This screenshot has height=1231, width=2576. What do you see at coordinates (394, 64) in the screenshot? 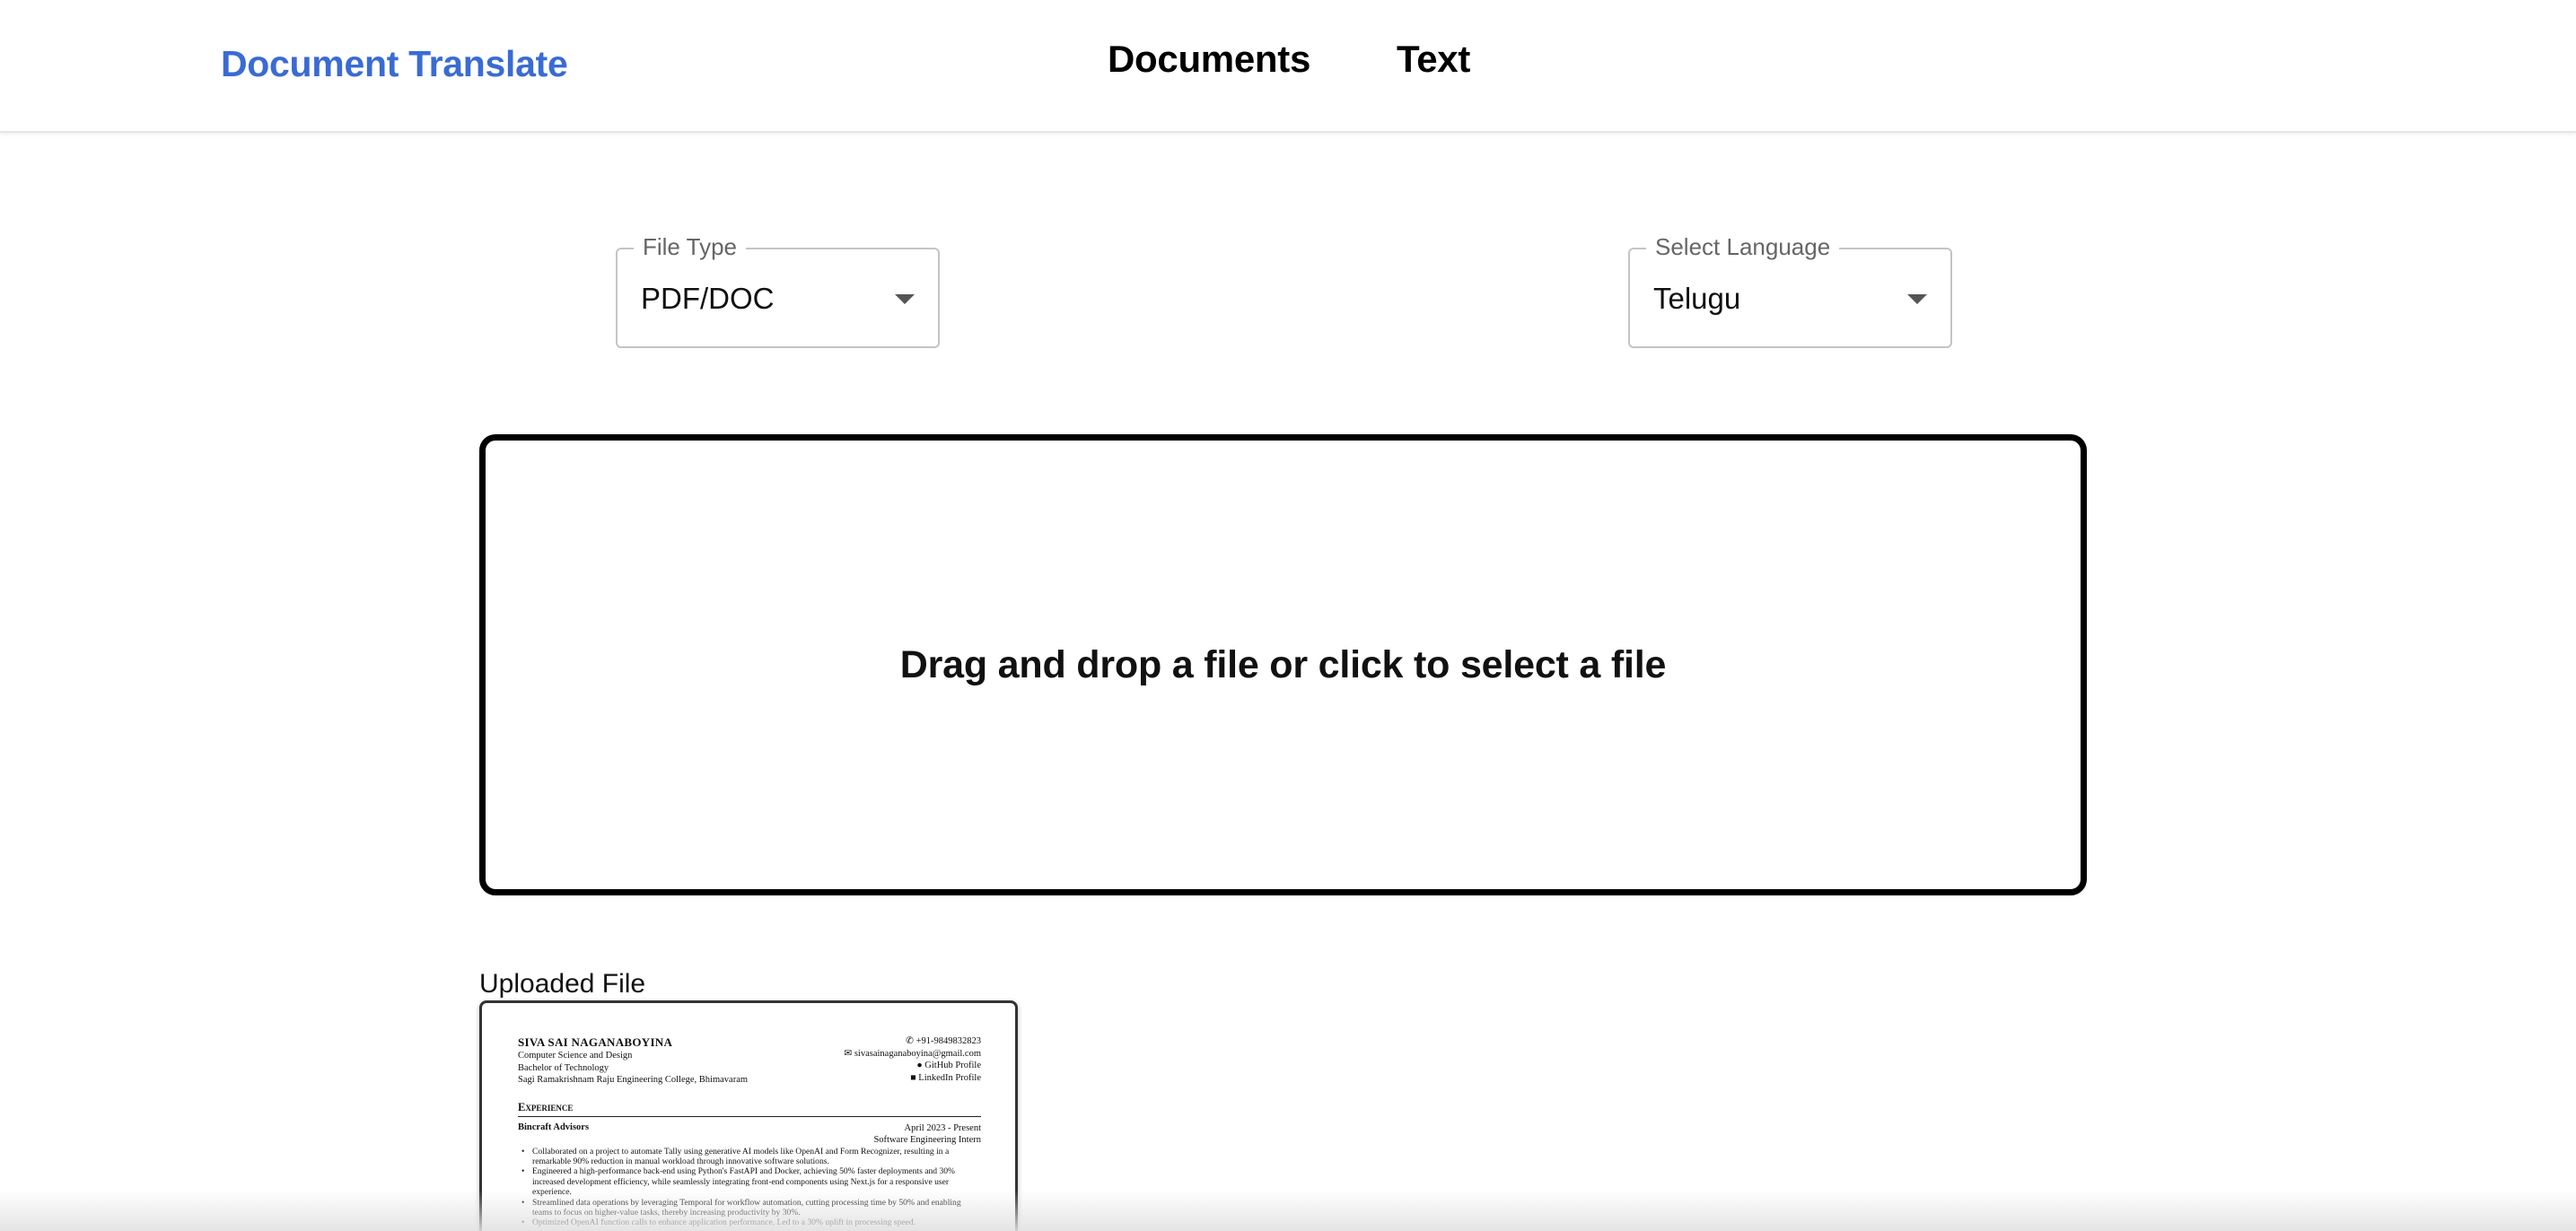
I see `brand-logo-text: Document Translate` at bounding box center [394, 64].